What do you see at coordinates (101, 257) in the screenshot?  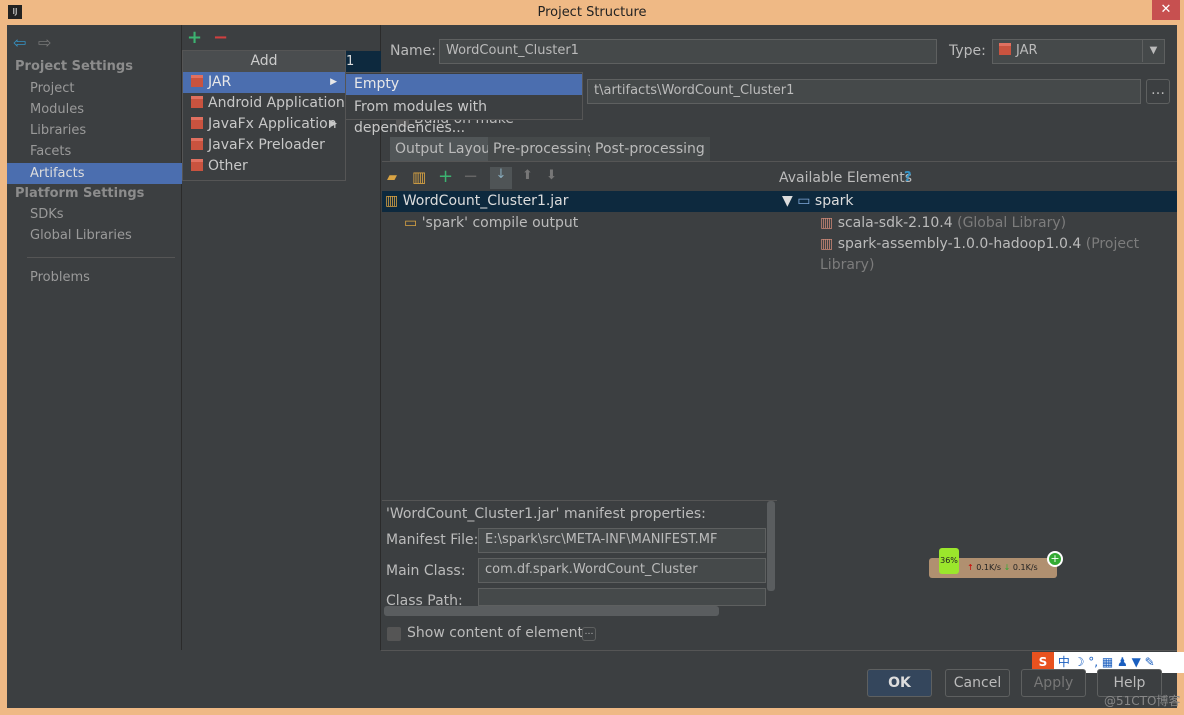 I see `divider` at bounding box center [101, 257].